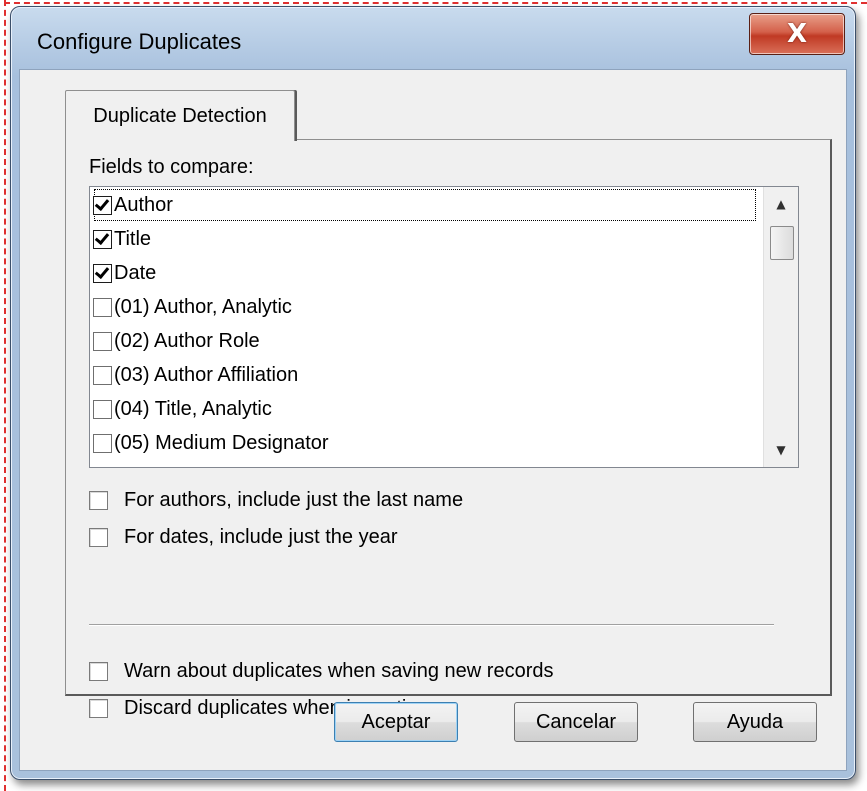 This screenshot has height=791, width=867. Describe the element at coordinates (203, 306) in the screenshot. I see `field-label: (01) Author, Analytic` at that location.